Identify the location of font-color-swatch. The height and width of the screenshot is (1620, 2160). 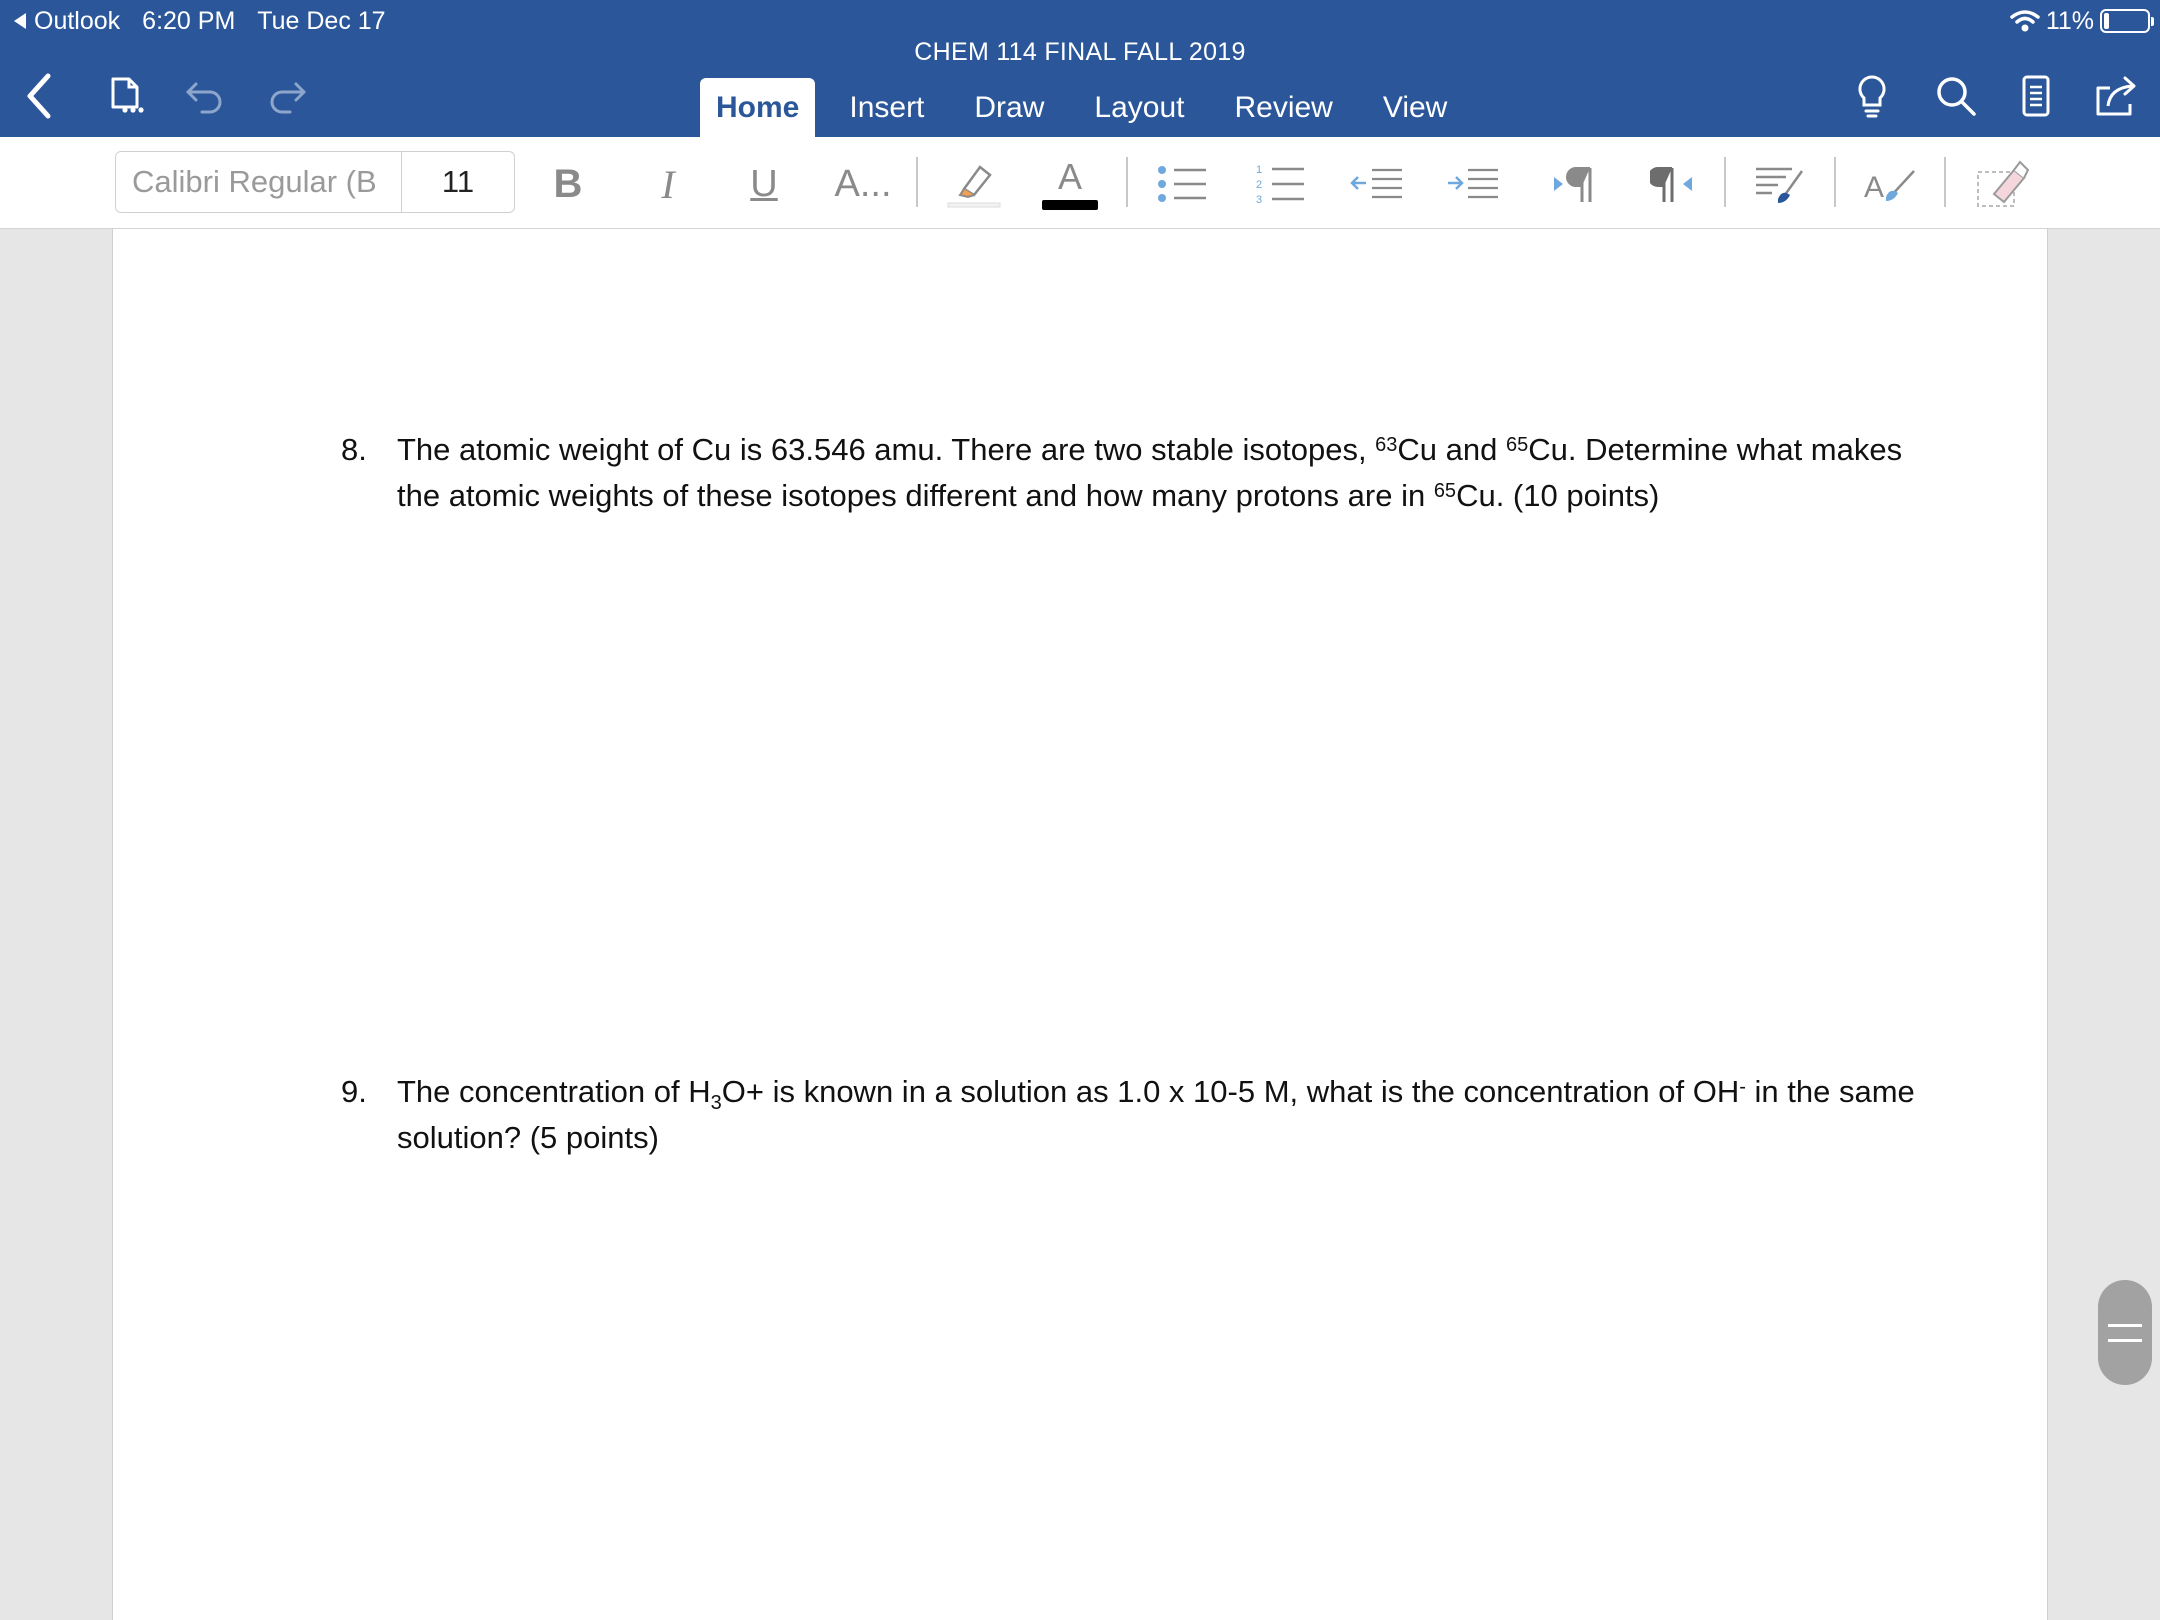
(1070, 205).